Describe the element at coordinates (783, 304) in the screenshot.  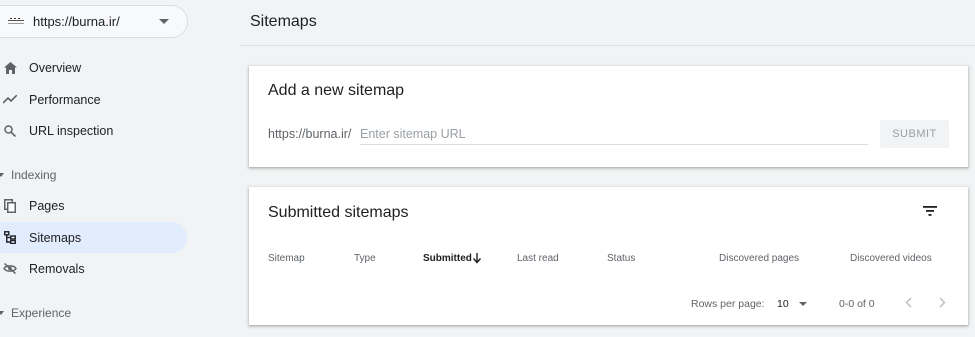
I see `rows-per-page-value: 10` at that location.